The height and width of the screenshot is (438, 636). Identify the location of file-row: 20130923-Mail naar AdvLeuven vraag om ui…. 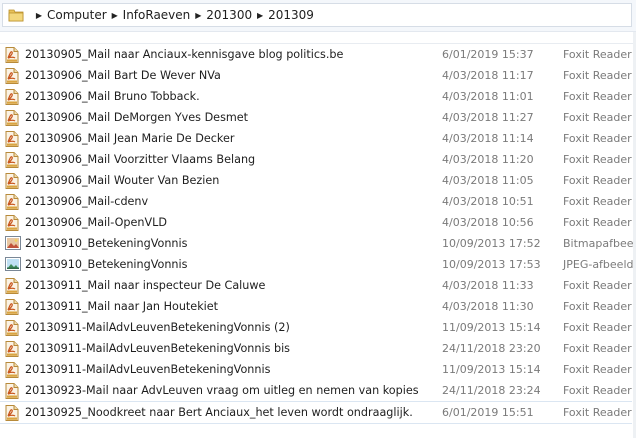
(318, 390).